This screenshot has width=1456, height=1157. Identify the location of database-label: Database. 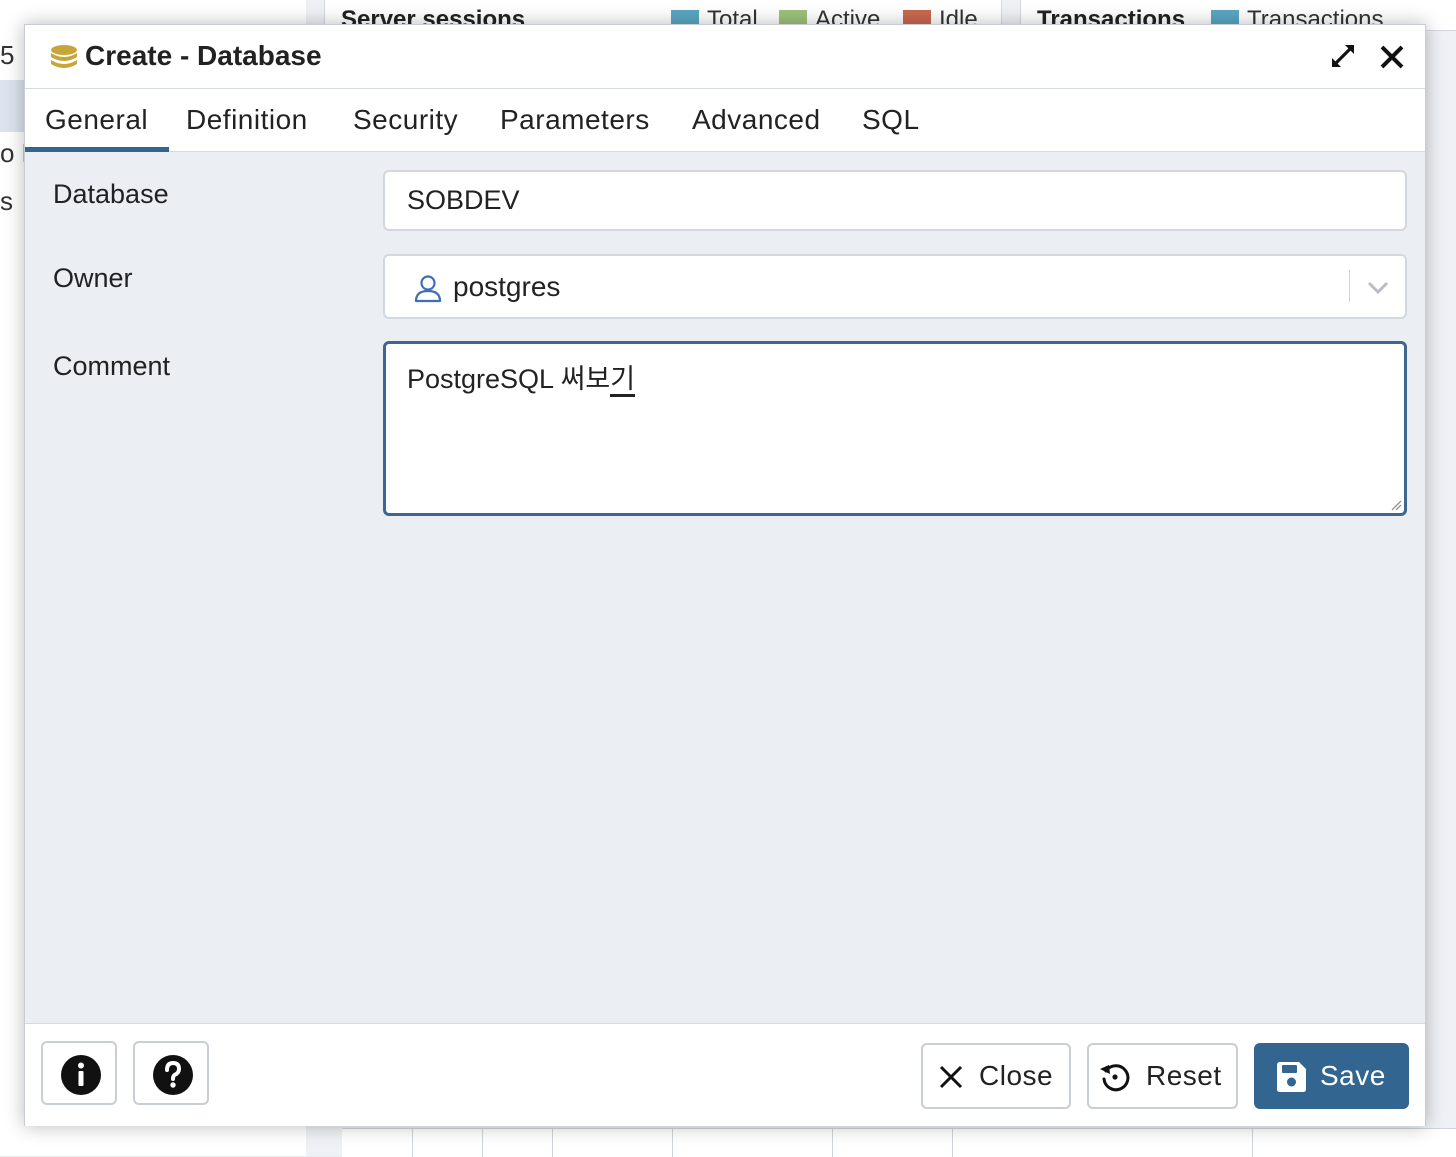
(111, 194).